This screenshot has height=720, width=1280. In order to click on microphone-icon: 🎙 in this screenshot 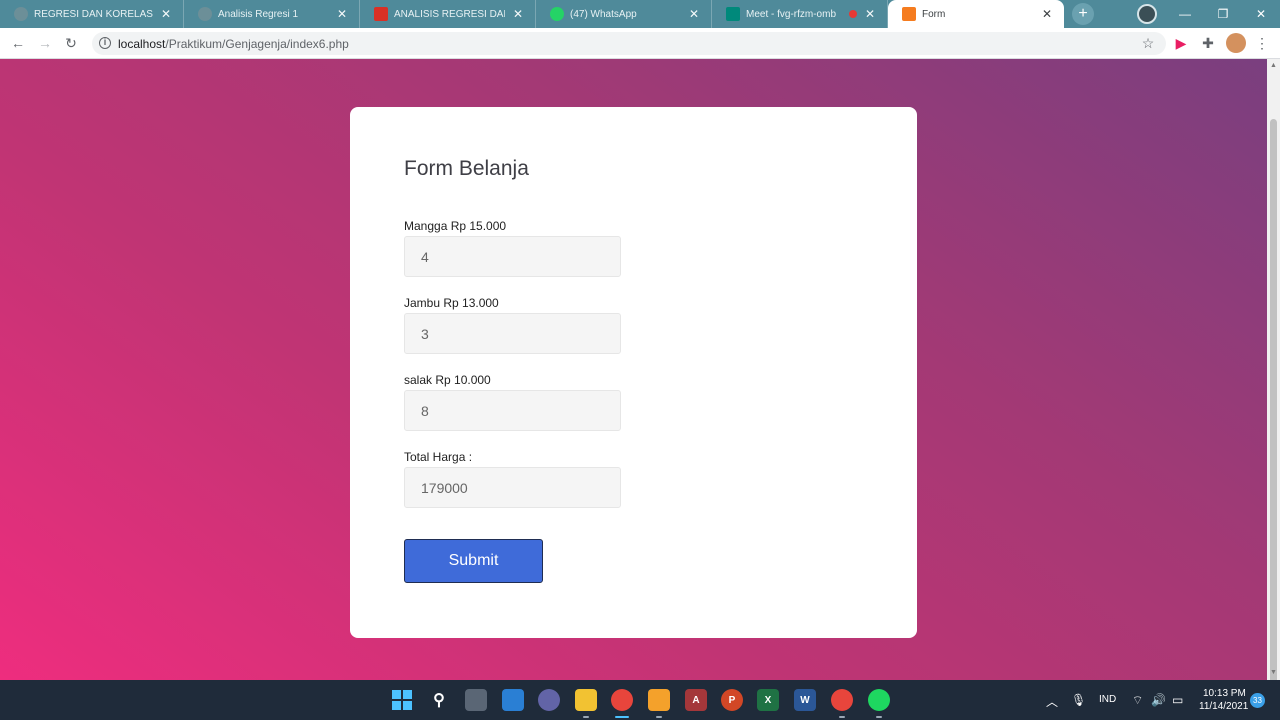, I will do `click(1078, 700)`.